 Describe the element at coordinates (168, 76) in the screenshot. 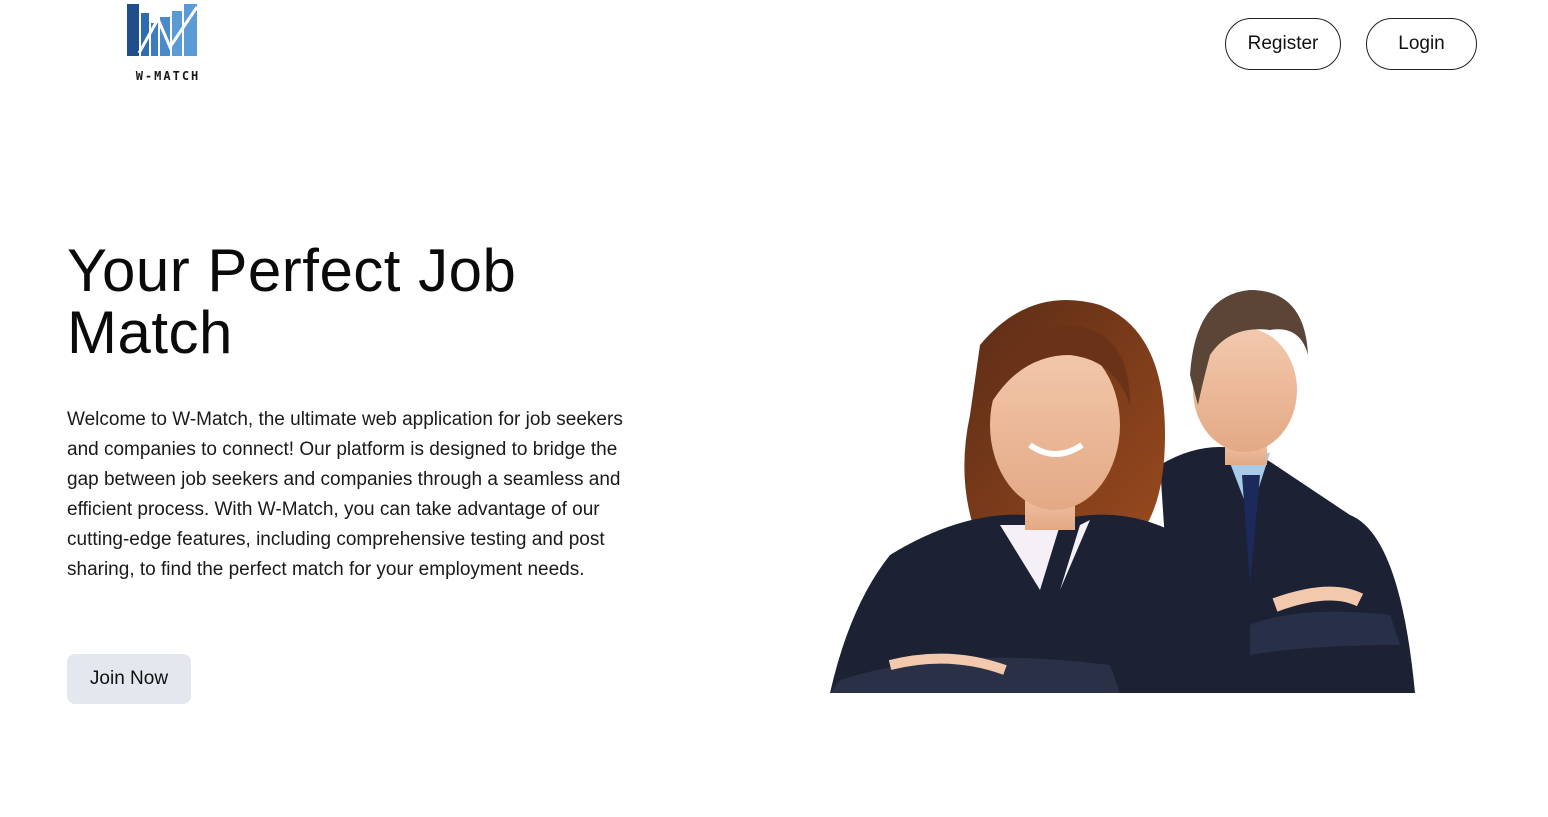

I see `logo-text: W-MATCH` at that location.